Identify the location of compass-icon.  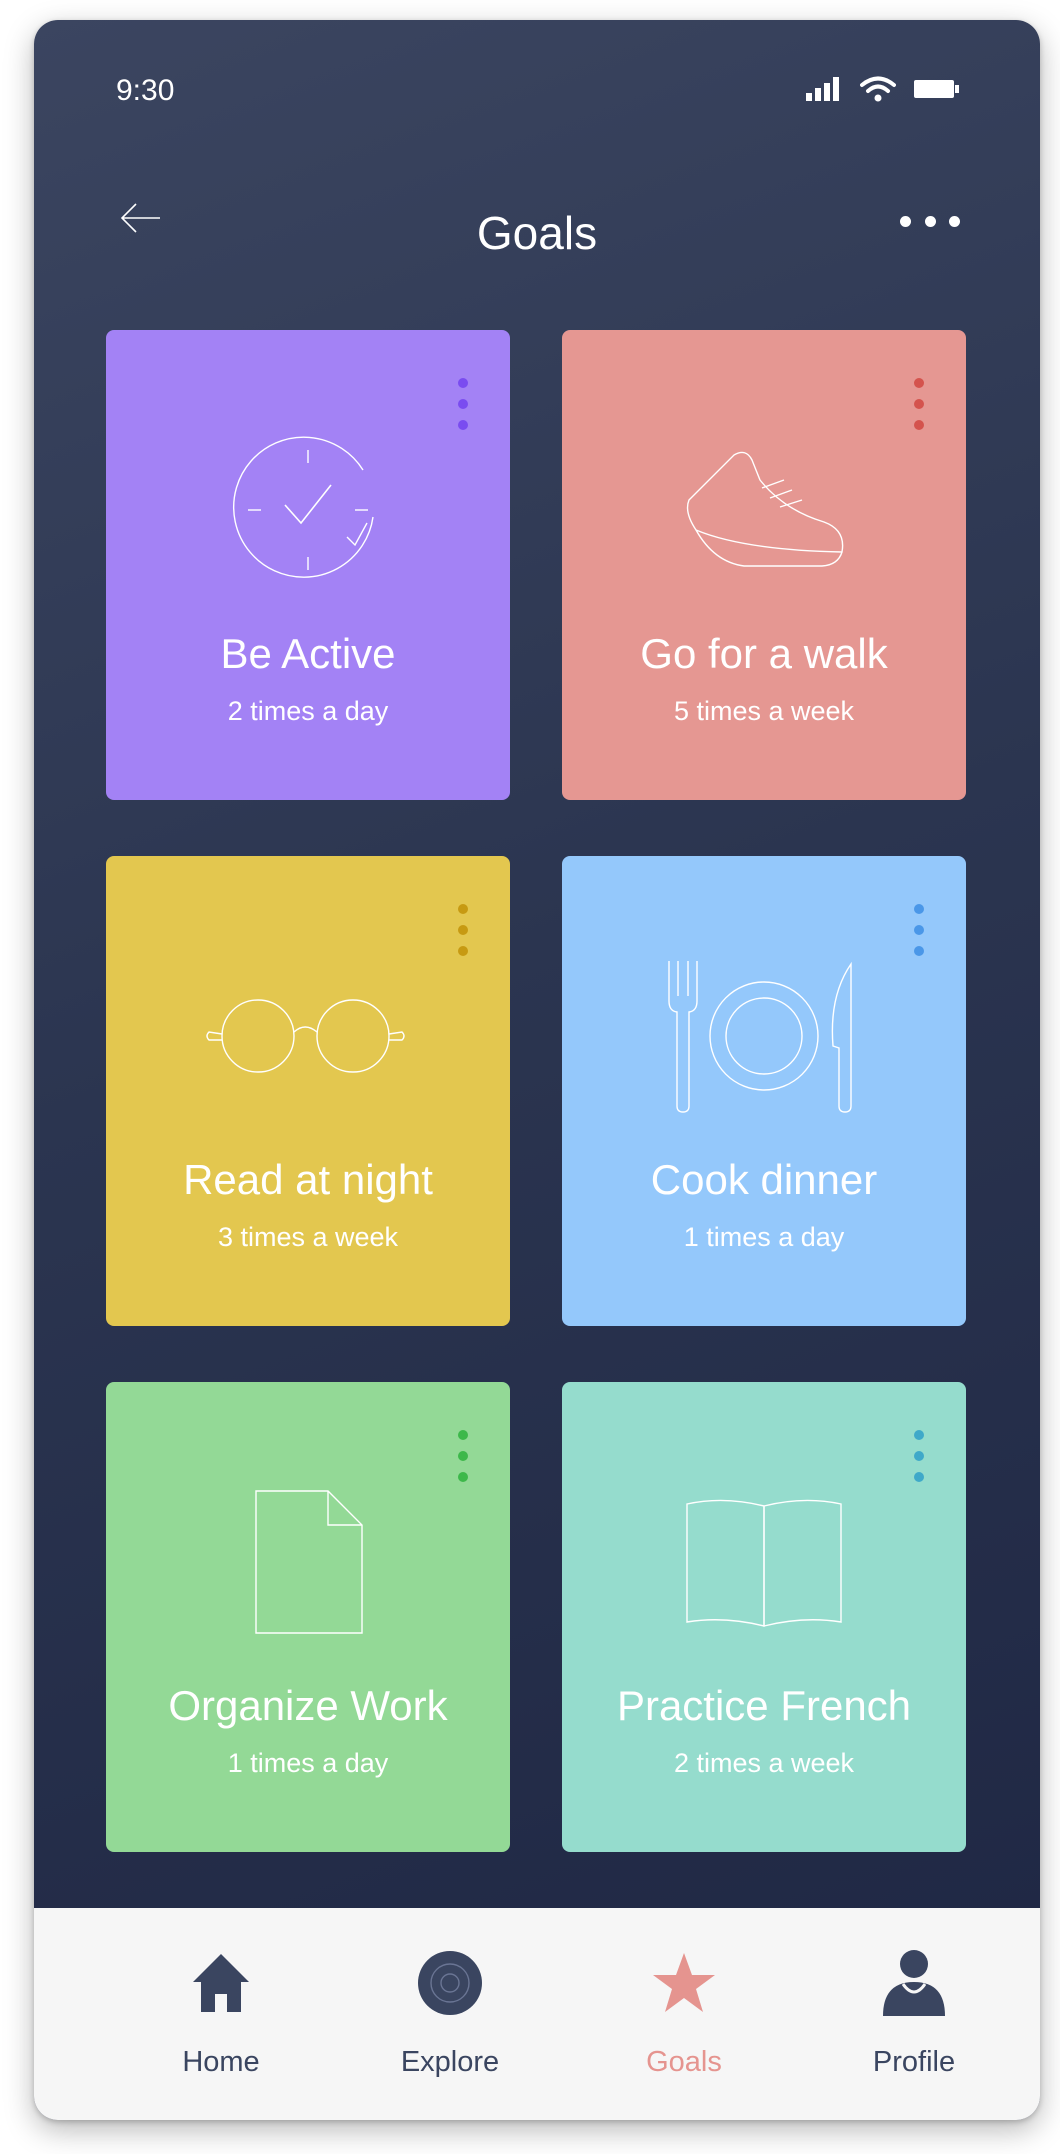
(450, 1983).